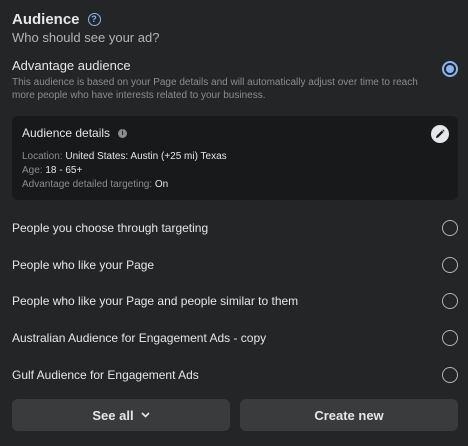  I want to click on option-radio-australian-audience, so click(450, 338).